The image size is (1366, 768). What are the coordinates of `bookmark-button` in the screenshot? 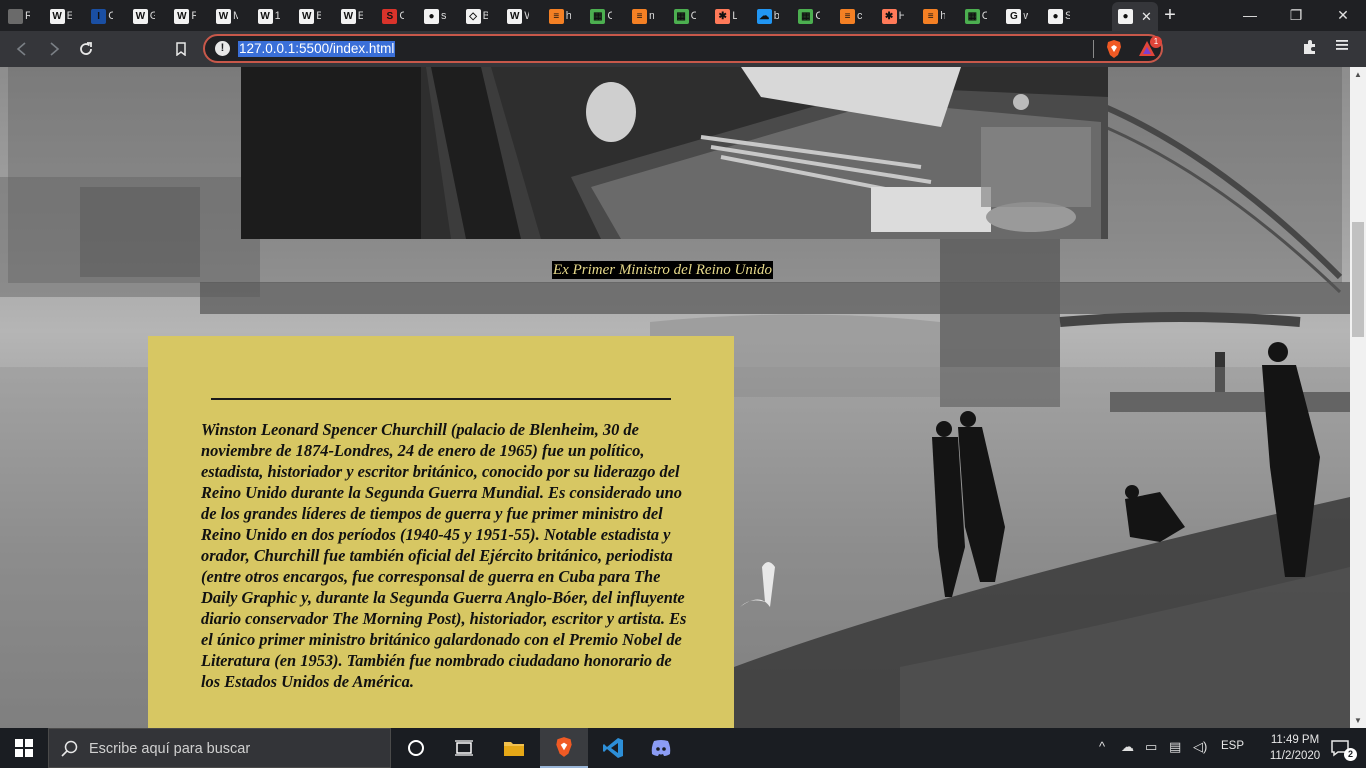 It's located at (181, 49).